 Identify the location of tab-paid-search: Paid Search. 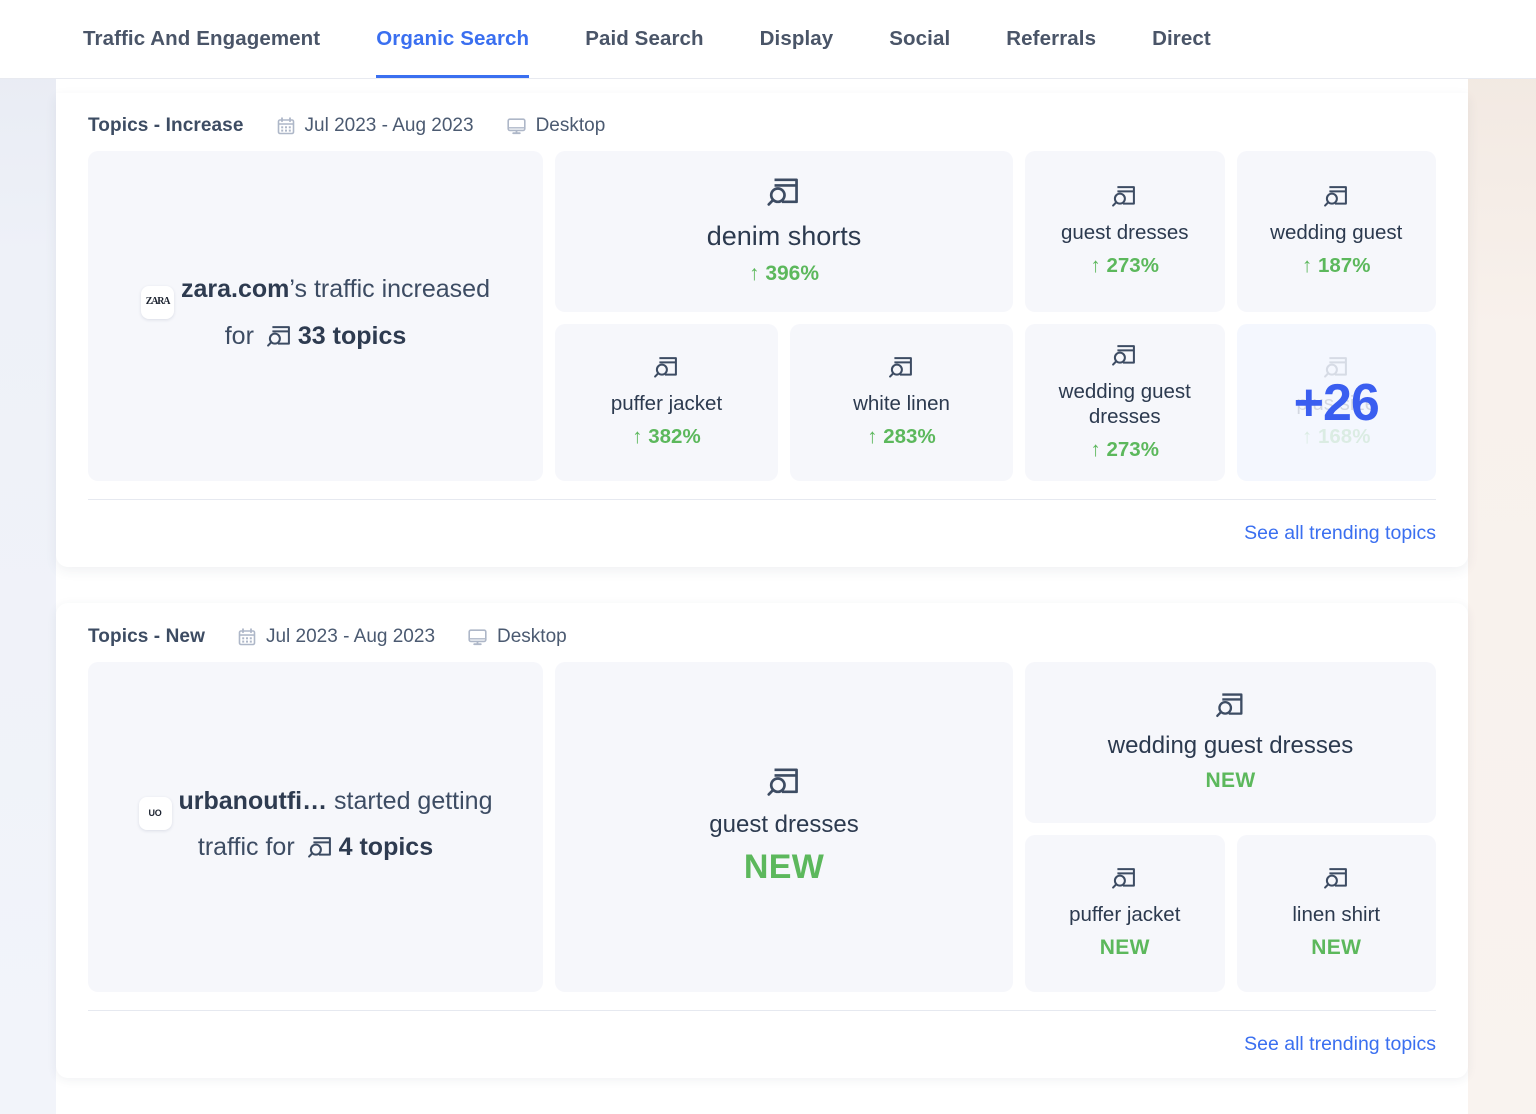
(644, 54).